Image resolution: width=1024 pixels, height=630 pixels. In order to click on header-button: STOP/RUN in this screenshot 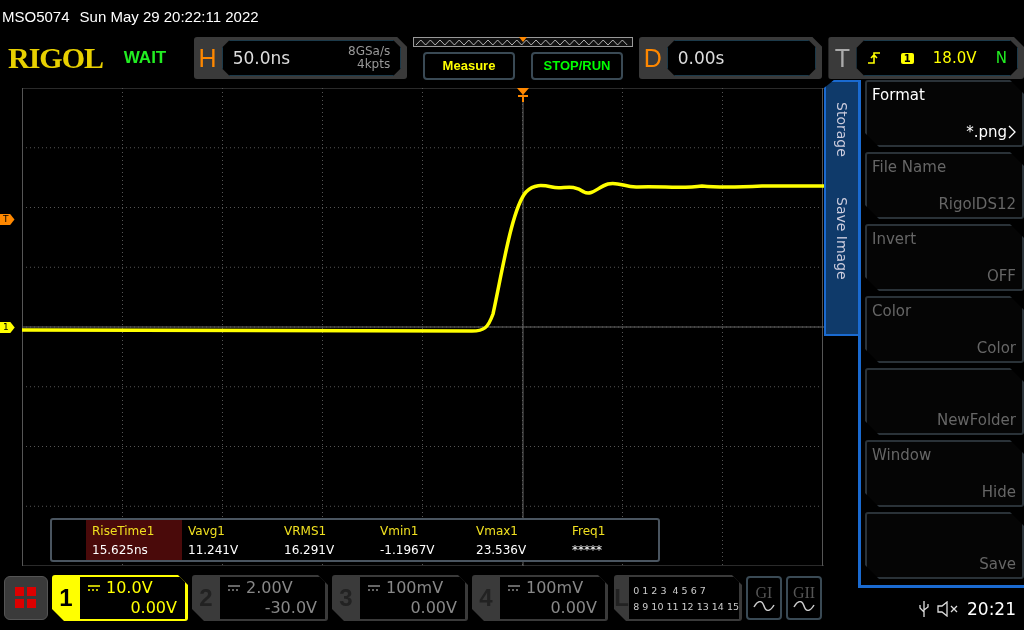, I will do `click(577, 65)`.